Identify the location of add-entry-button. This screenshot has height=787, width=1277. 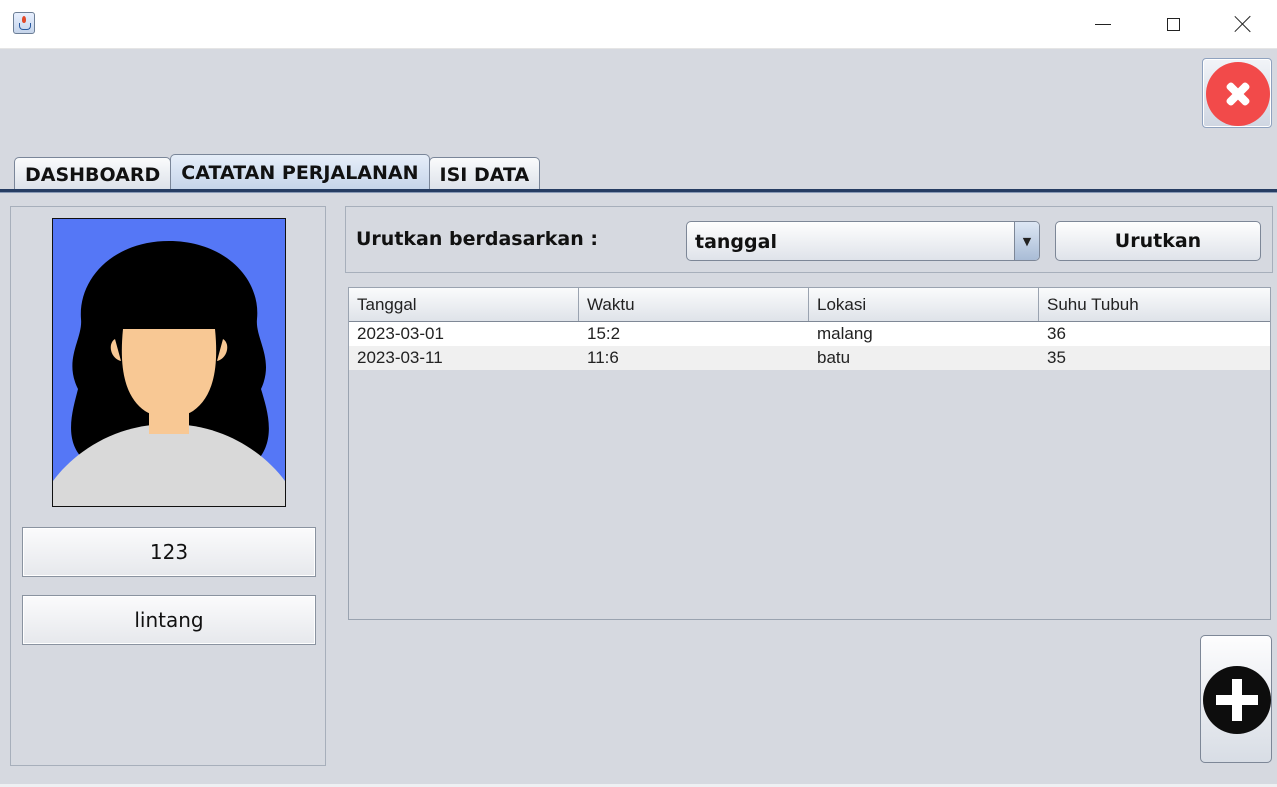
(1236, 699).